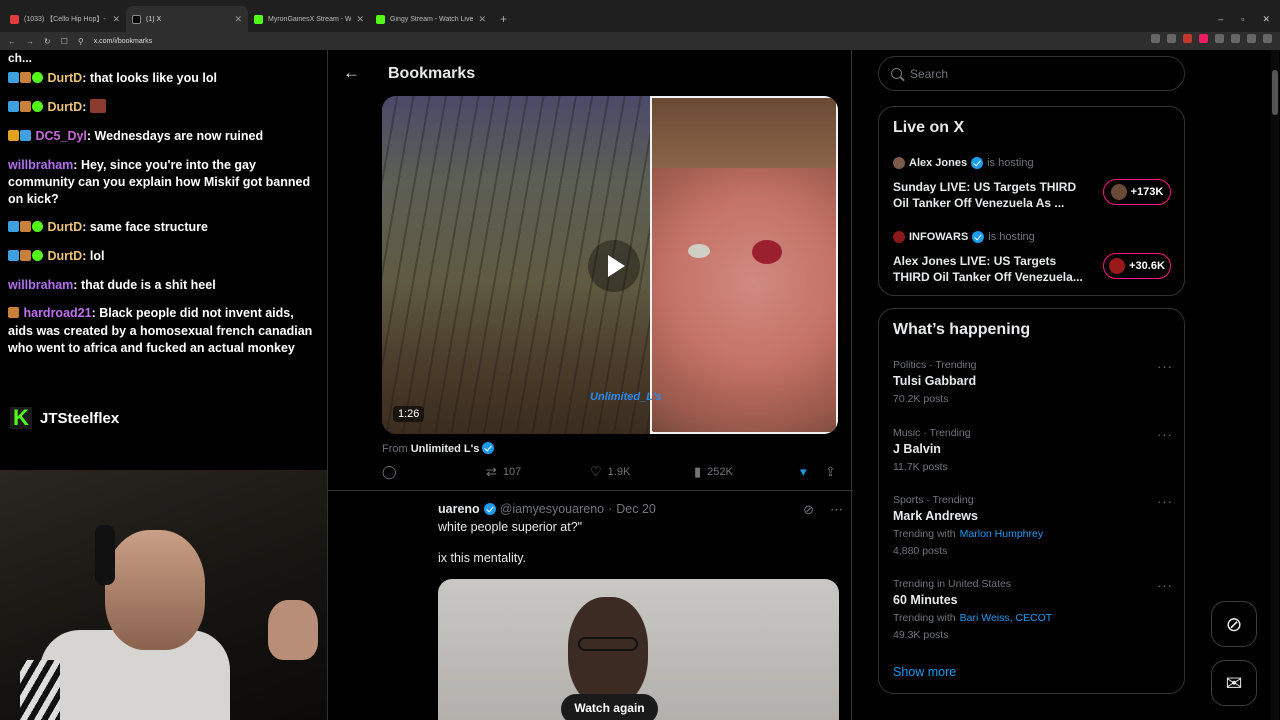 Image resolution: width=1280 pixels, height=720 pixels. I want to click on maximize-button: ▫, so click(1242, 19).